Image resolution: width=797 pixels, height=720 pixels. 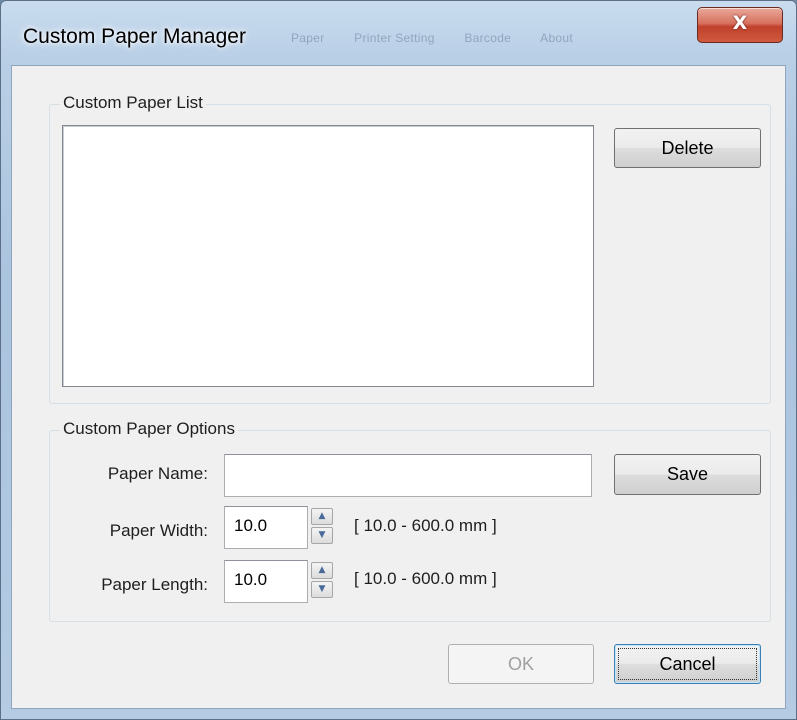 I want to click on background-tab: Barcode, so click(x=488, y=38).